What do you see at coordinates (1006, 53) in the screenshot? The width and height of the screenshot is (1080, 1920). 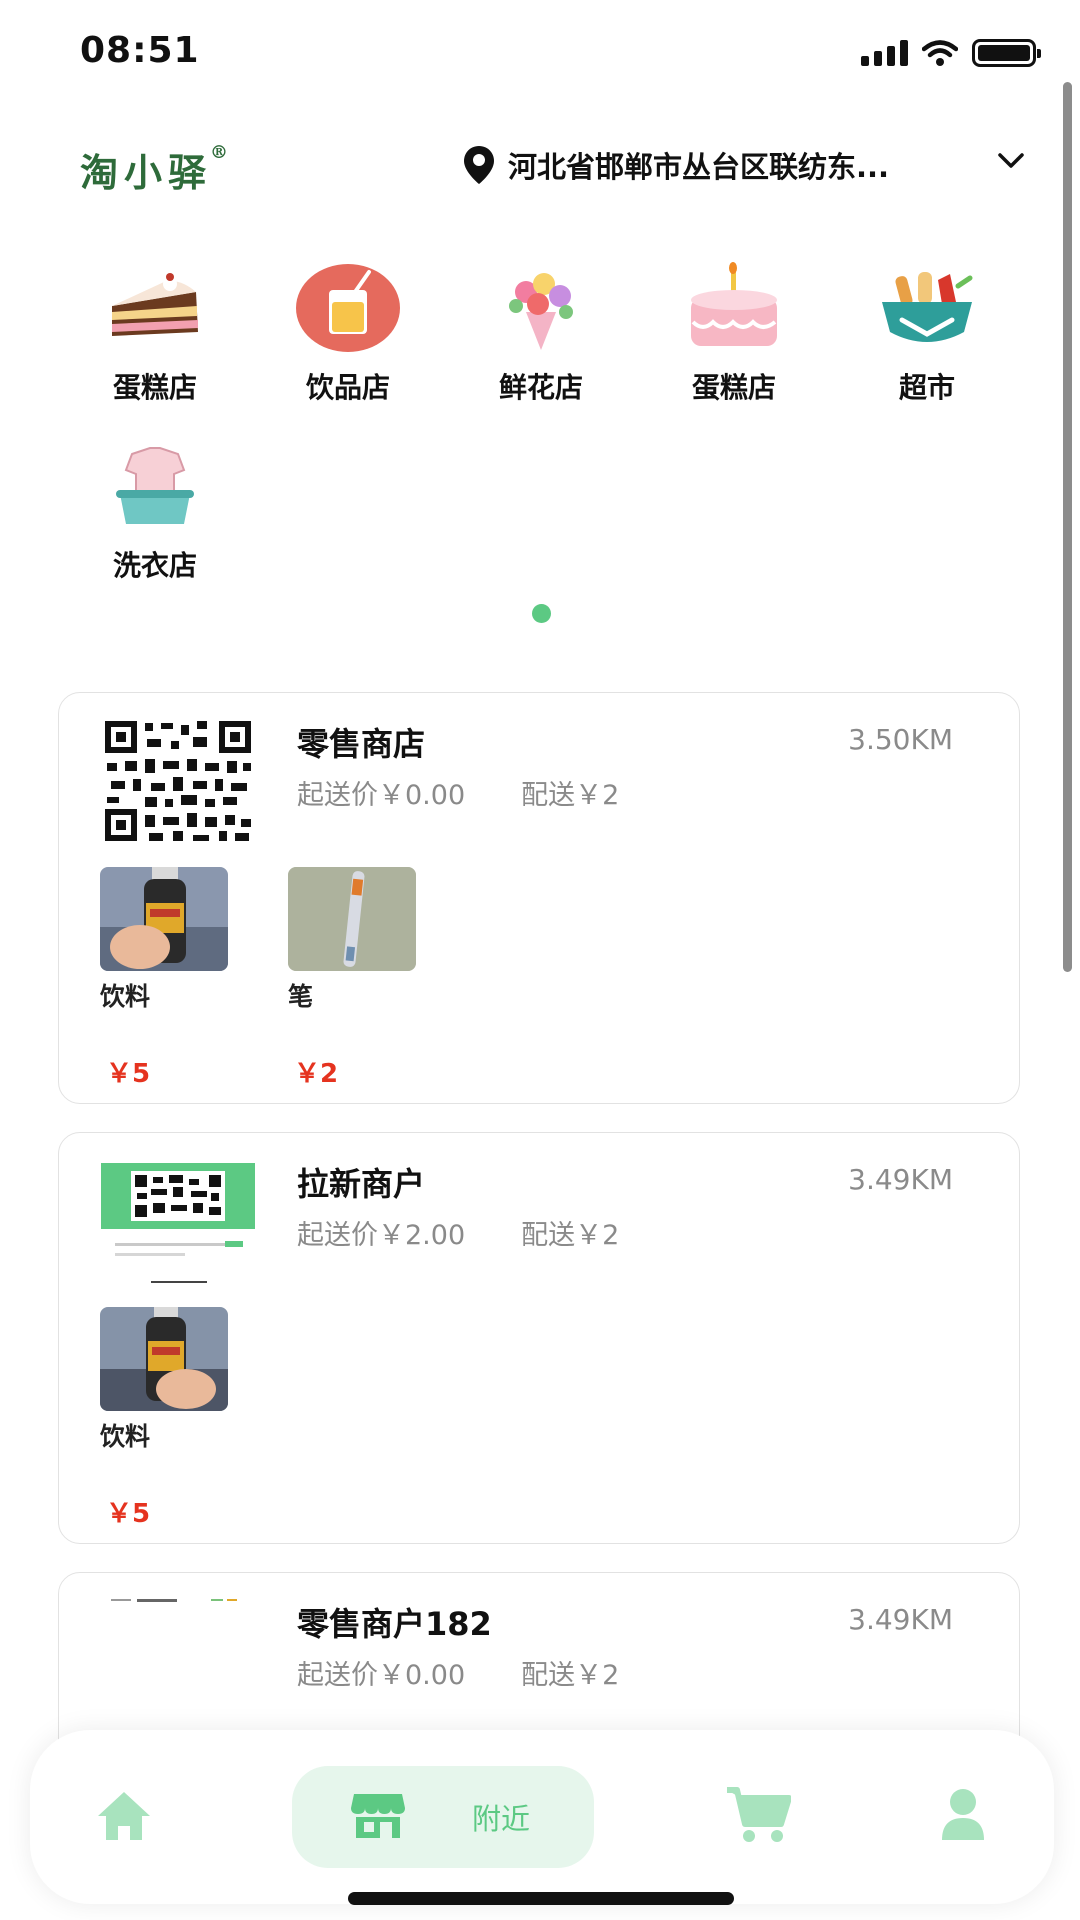 I see `battery-icon` at bounding box center [1006, 53].